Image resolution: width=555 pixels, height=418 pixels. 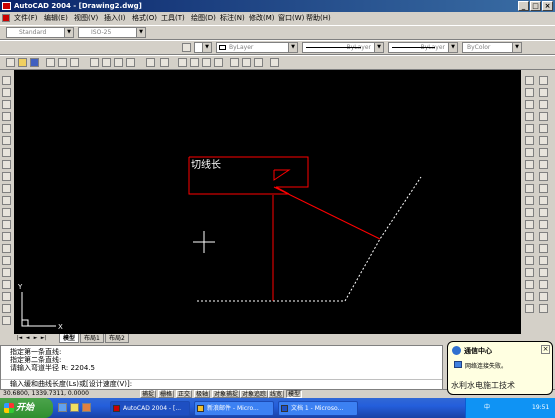 I want to click on dashed-alignment-line, so click(x=309, y=239).